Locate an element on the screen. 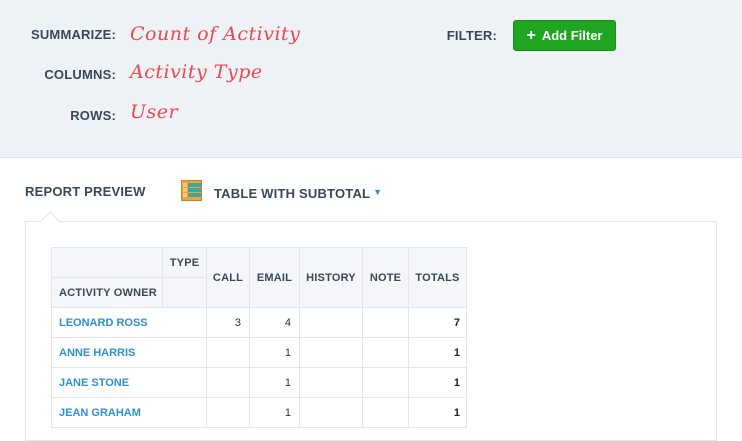 This screenshot has width=742, height=441. col-header-call: CALL is located at coordinates (228, 277).